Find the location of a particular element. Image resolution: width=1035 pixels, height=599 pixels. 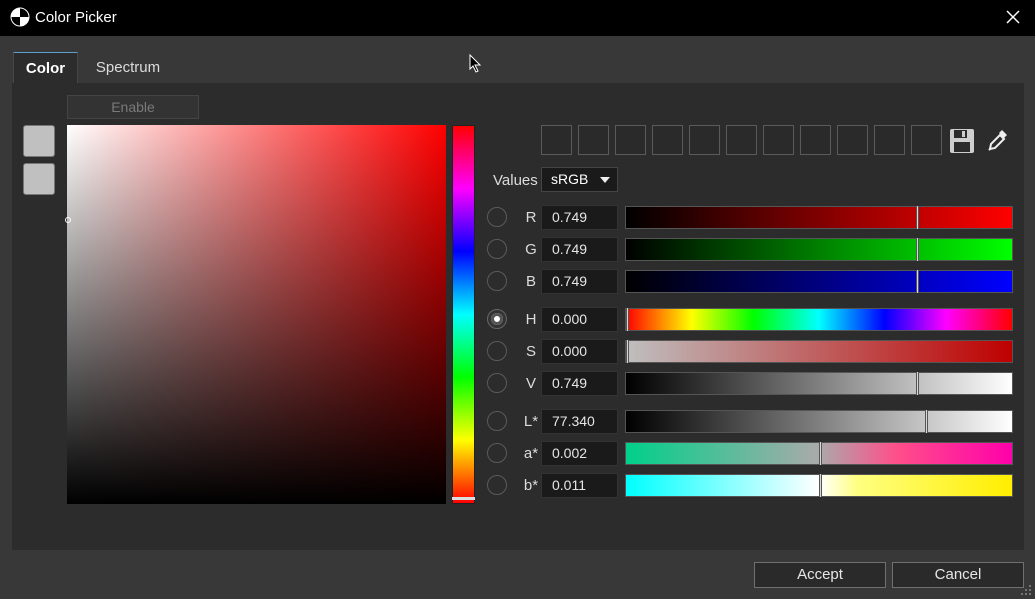

channel-field-h: 0.000 is located at coordinates (579, 319).